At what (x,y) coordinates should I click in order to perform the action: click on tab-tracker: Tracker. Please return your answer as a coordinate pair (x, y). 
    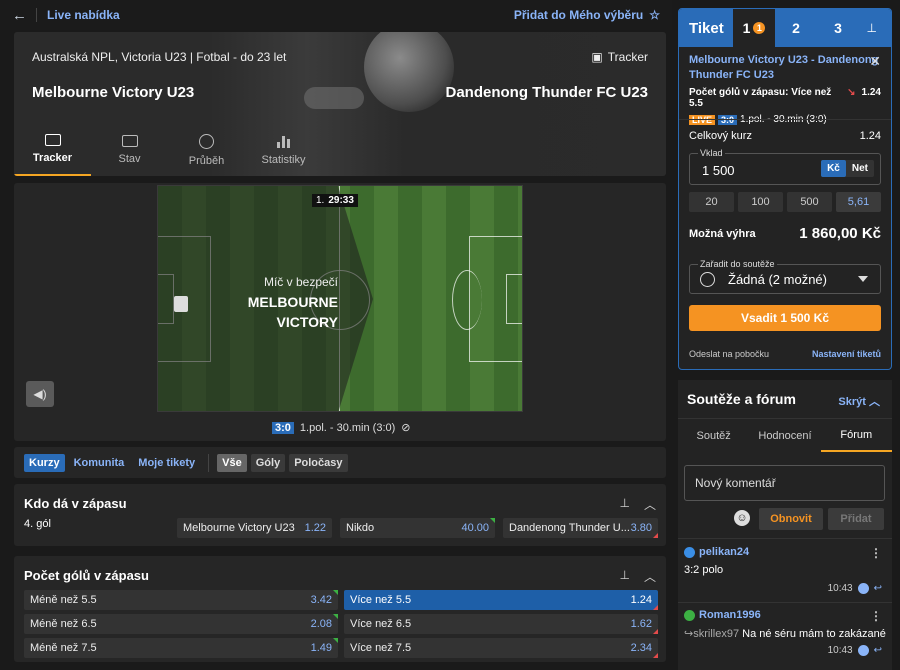
    Looking at the image, I should click on (52, 150).